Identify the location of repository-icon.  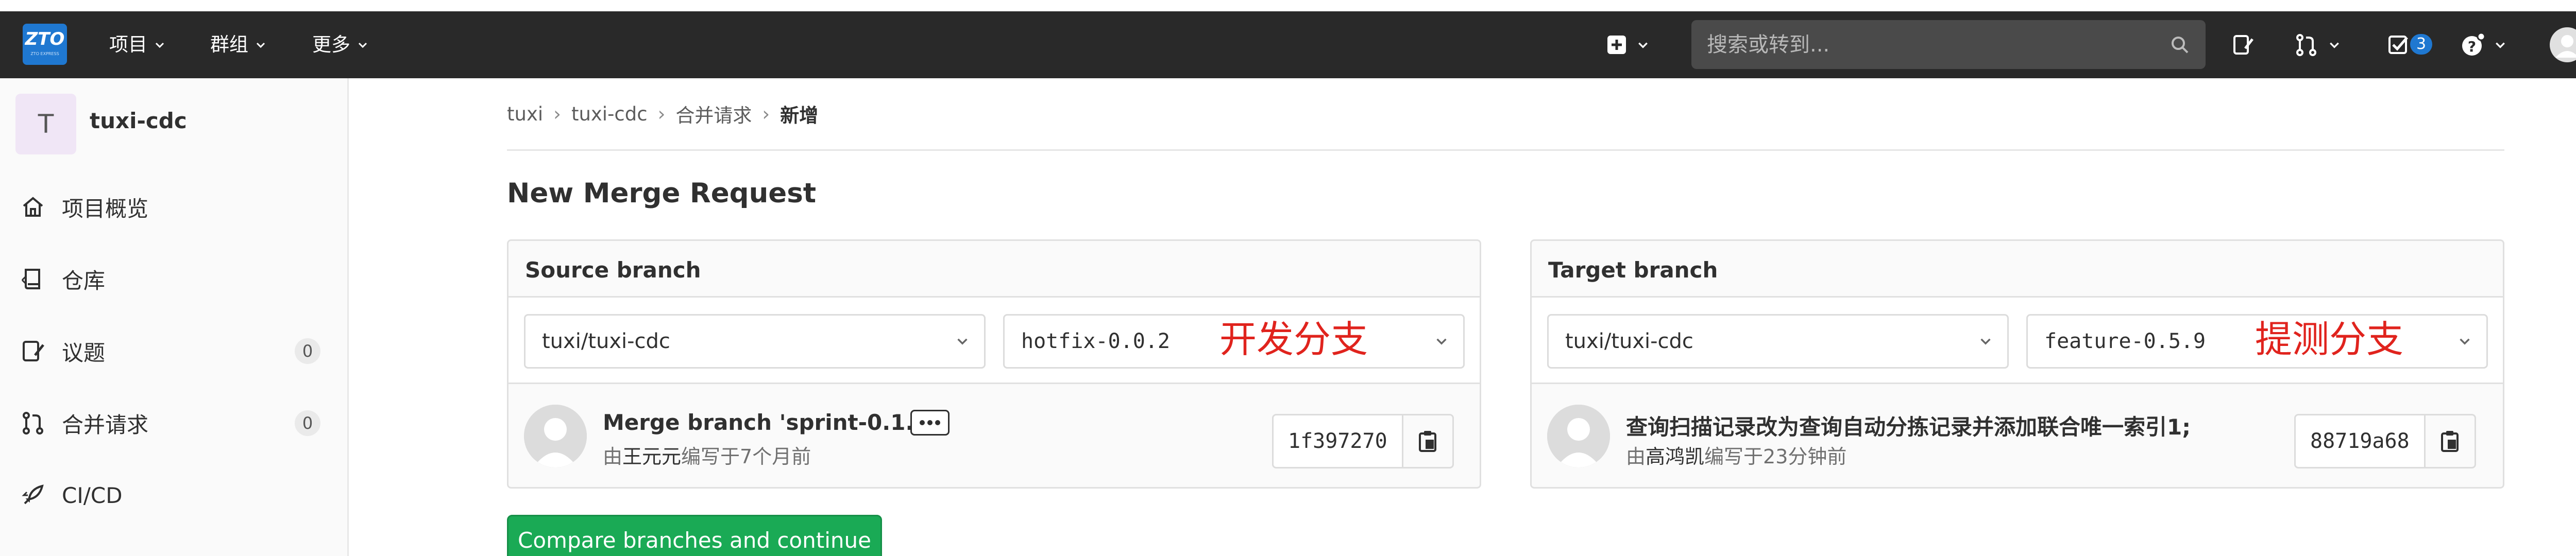
(30, 279).